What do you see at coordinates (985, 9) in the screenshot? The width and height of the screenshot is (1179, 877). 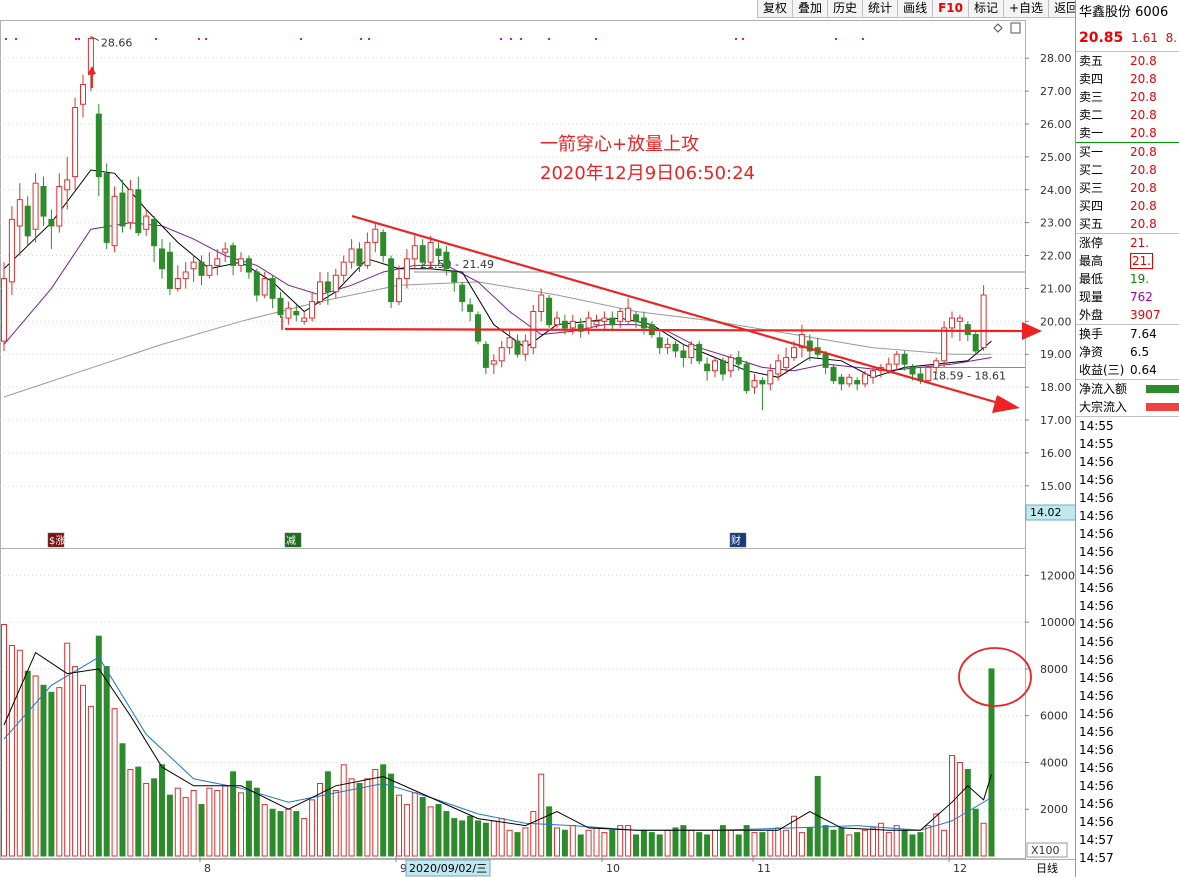 I see `toolbar-button-6: 标记` at bounding box center [985, 9].